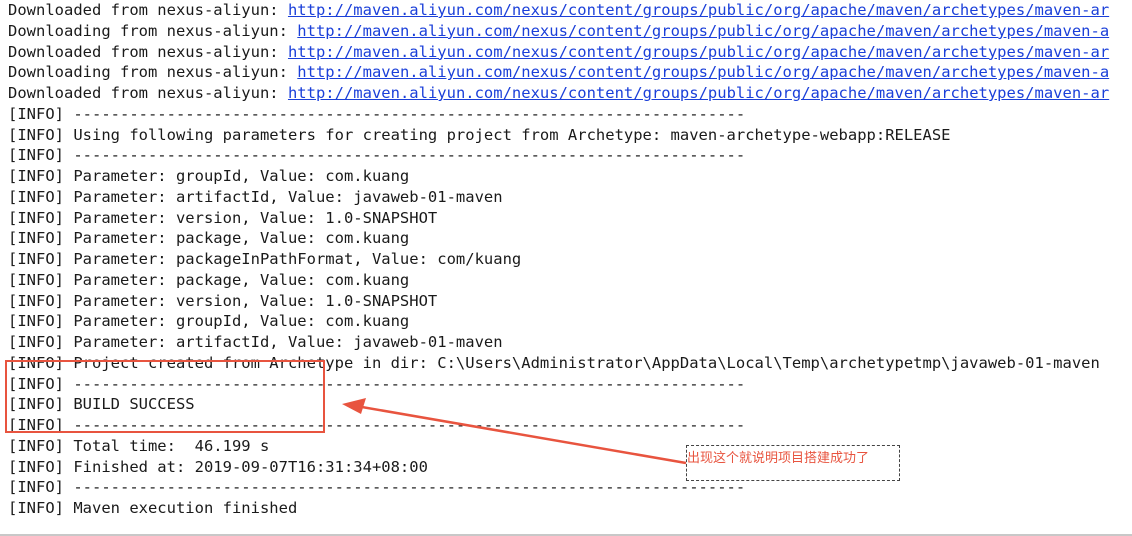 The width and height of the screenshot is (1132, 536). Describe the element at coordinates (778, 458) in the screenshot. I see `annotation-text: 出现这个就说明项目搭建成功了` at that location.